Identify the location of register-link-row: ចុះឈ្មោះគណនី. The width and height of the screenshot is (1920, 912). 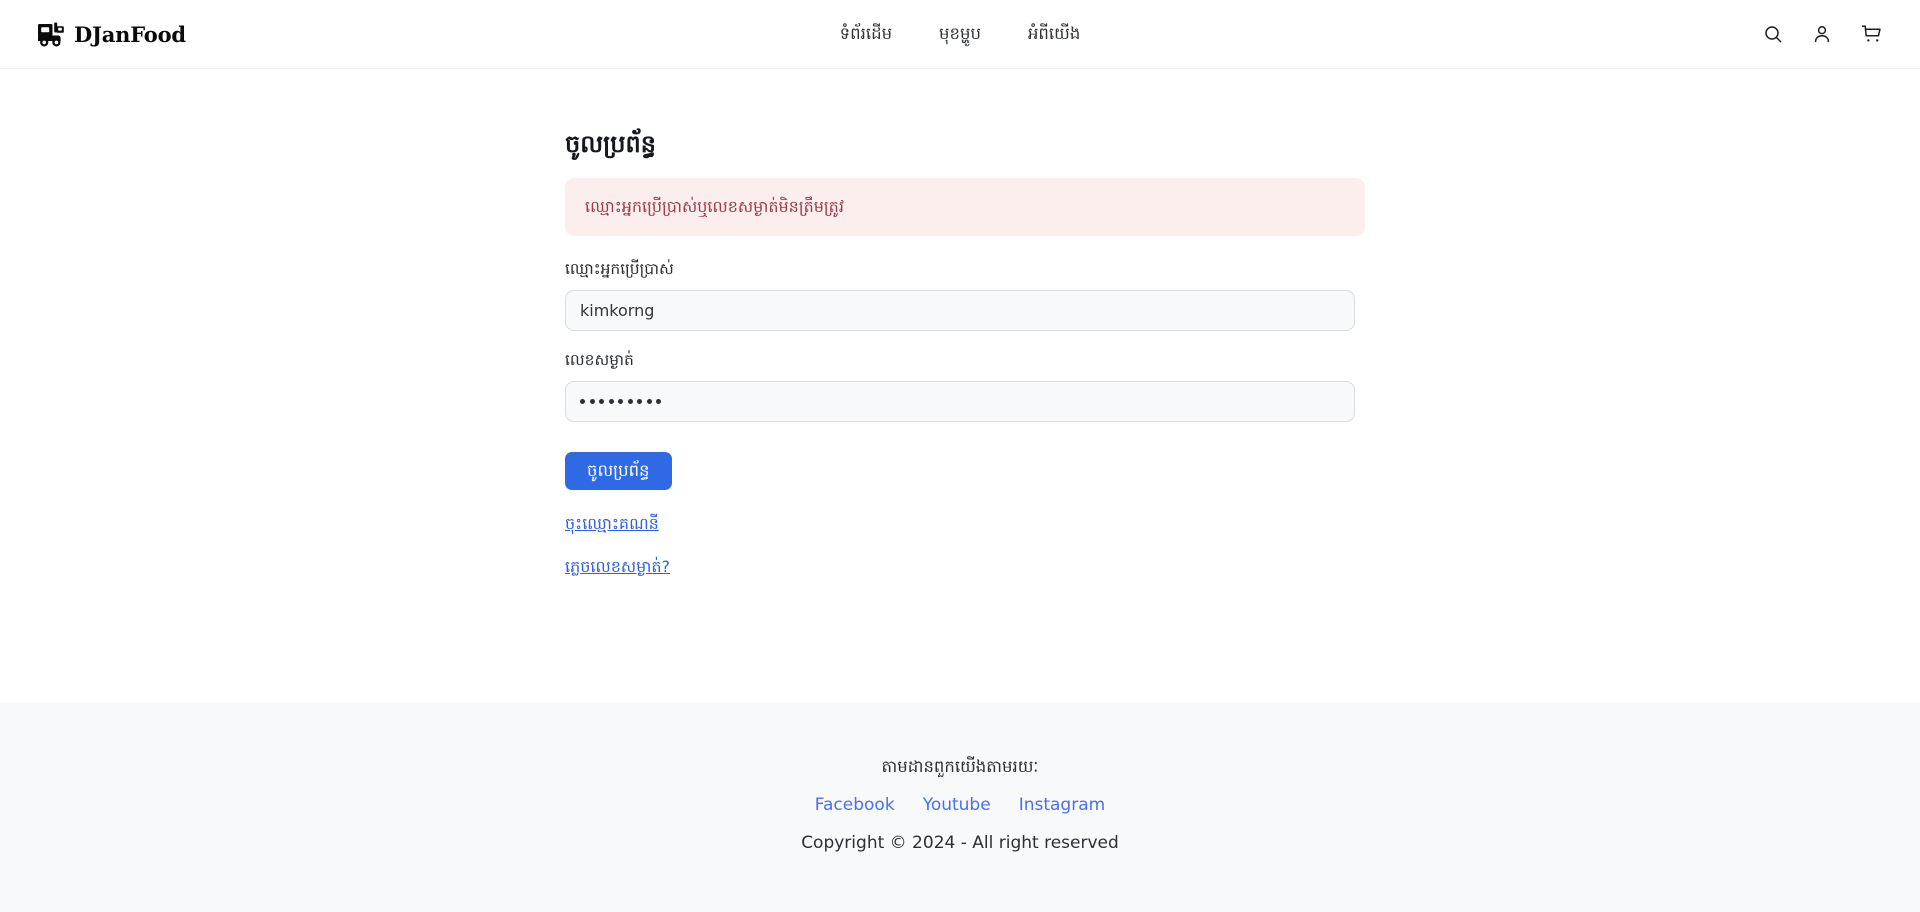
(965, 533).